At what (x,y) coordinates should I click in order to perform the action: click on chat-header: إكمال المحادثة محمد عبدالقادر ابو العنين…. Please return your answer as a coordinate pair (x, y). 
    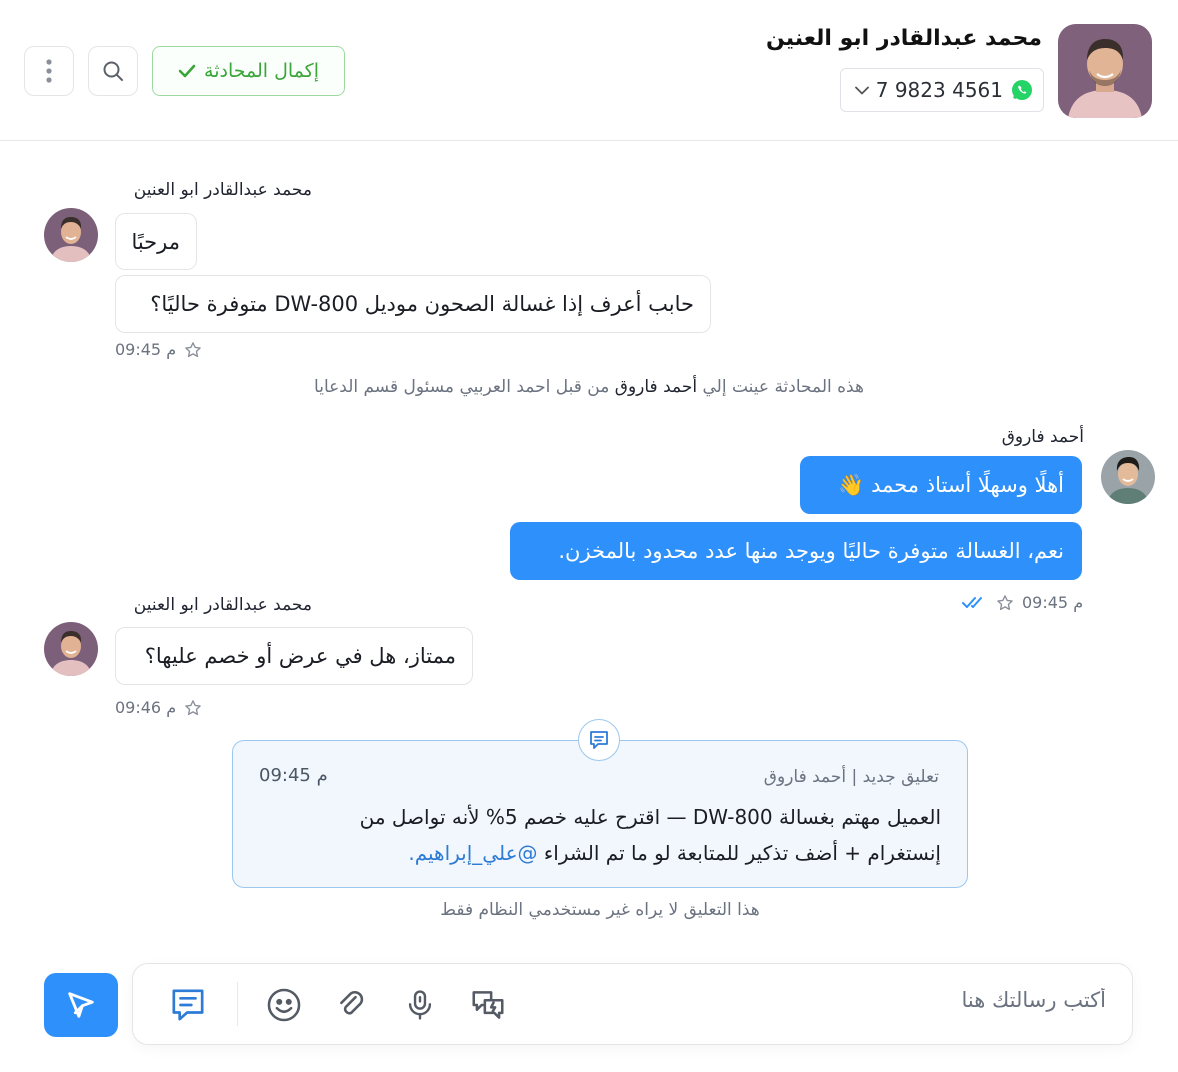
    Looking at the image, I should click on (589, 70).